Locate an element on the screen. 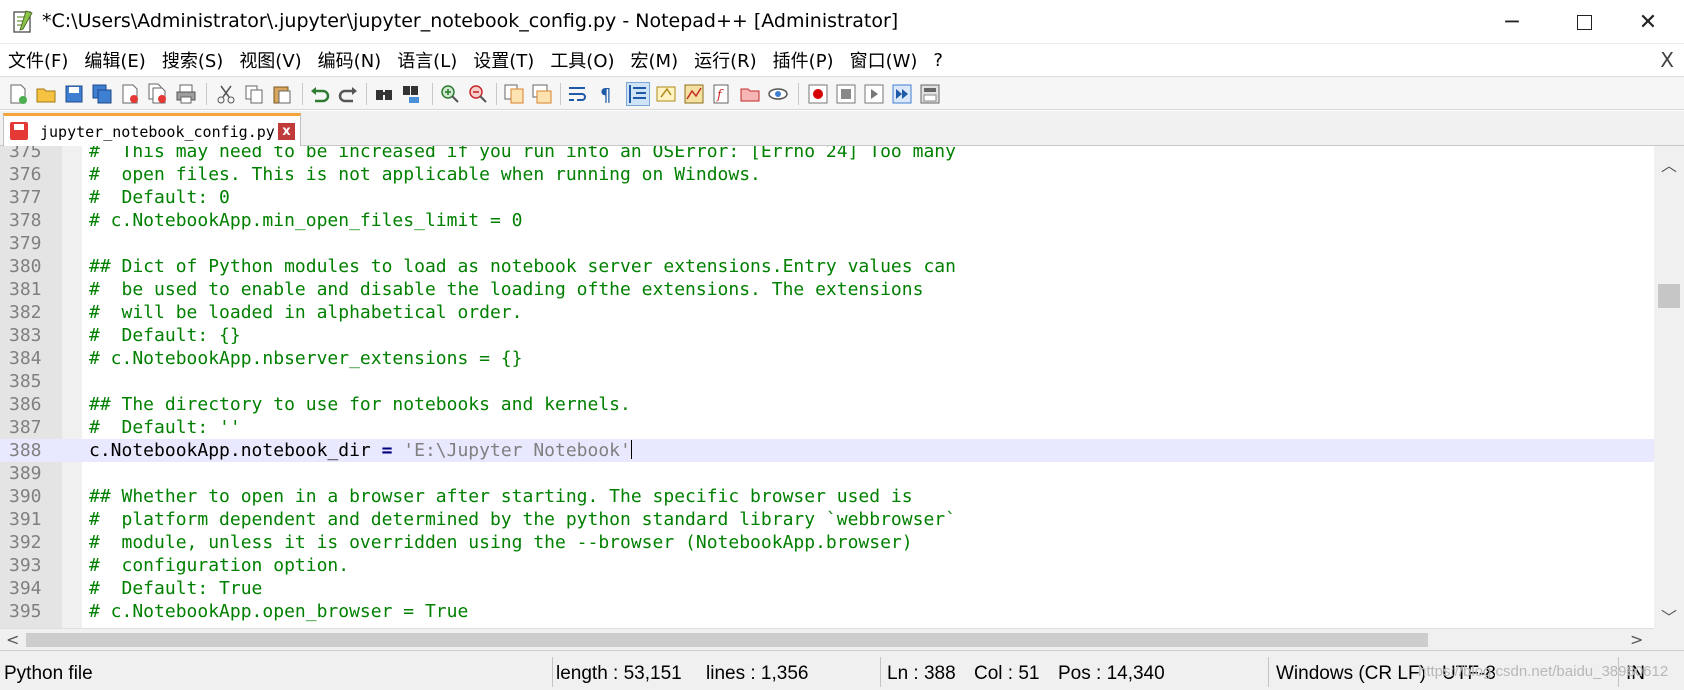  stop-record-icon is located at coordinates (846, 94).